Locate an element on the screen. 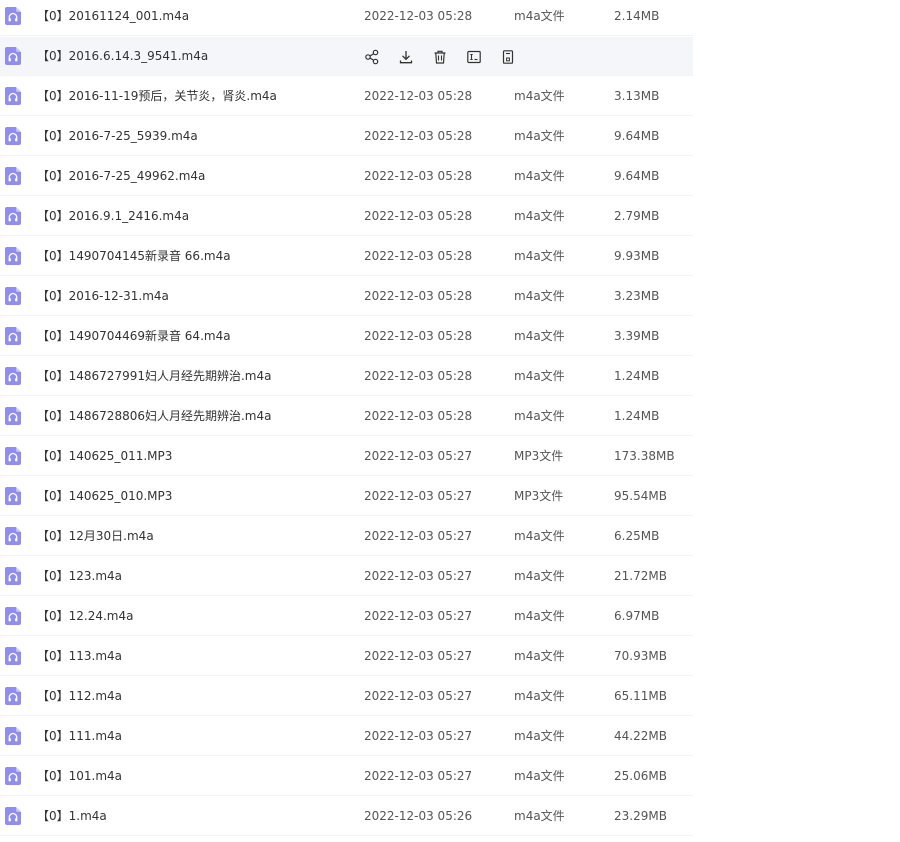 The height and width of the screenshot is (842, 900). file-row: 【0】101.m4a 2022-12-03 05:27 m4a文件 25.06MB is located at coordinates (346, 776).